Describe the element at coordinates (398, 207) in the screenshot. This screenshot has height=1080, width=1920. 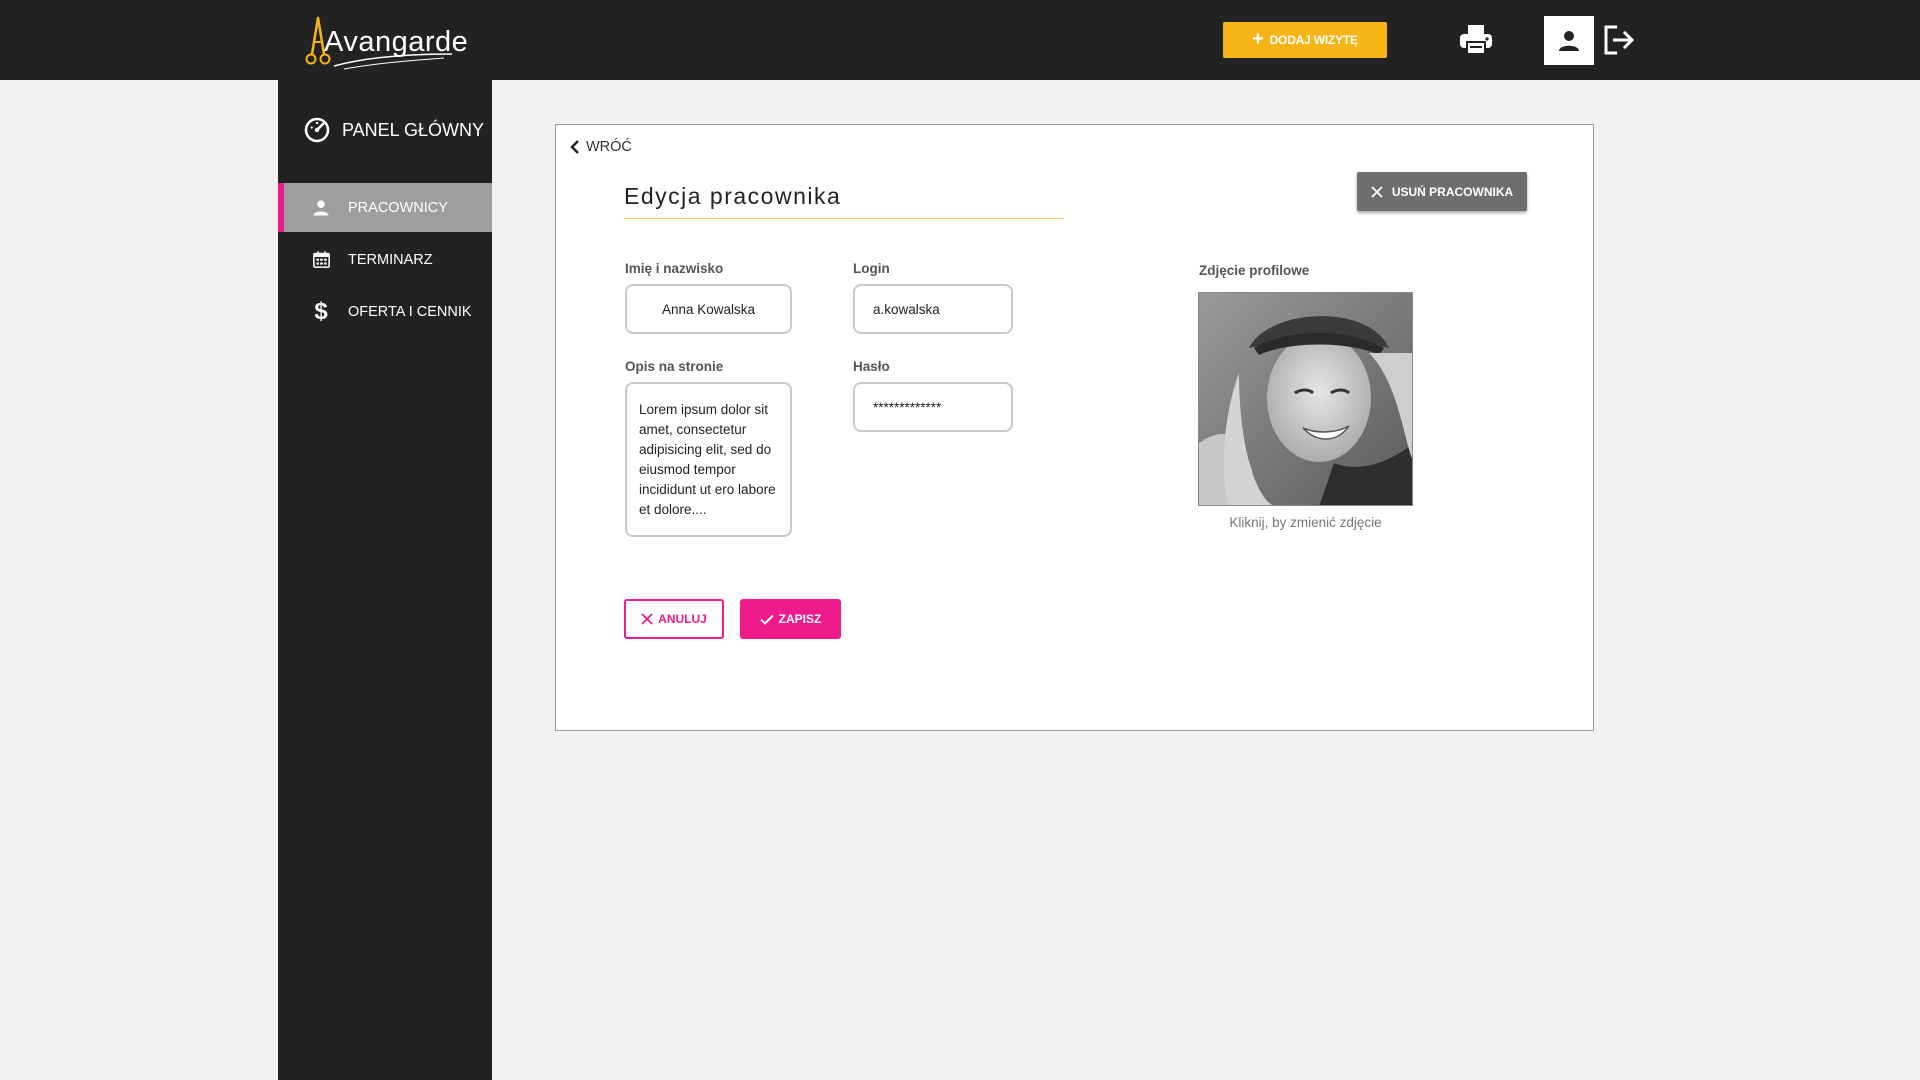
I see `sidebar-item-label: PRACOWNICY` at that location.